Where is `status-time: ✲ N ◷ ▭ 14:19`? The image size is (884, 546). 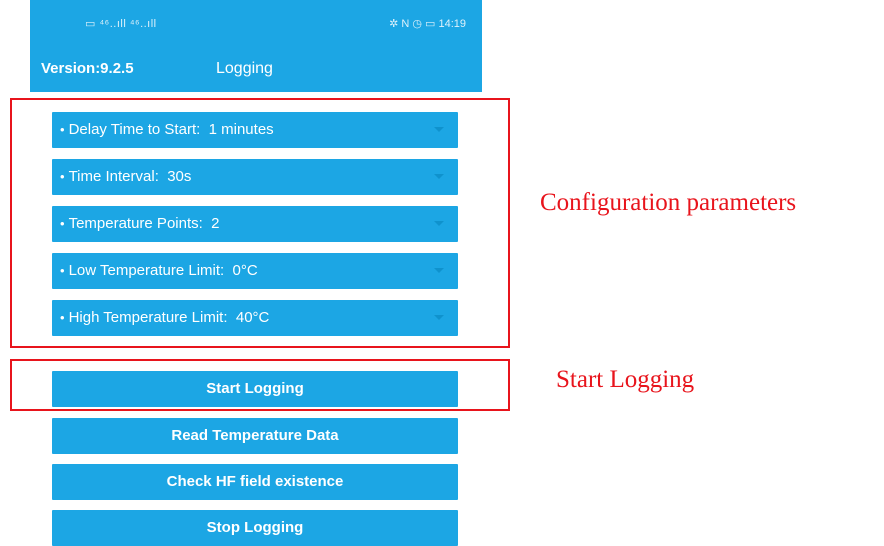 status-time: ✲ N ◷ ▭ 14:19 is located at coordinates (427, 24).